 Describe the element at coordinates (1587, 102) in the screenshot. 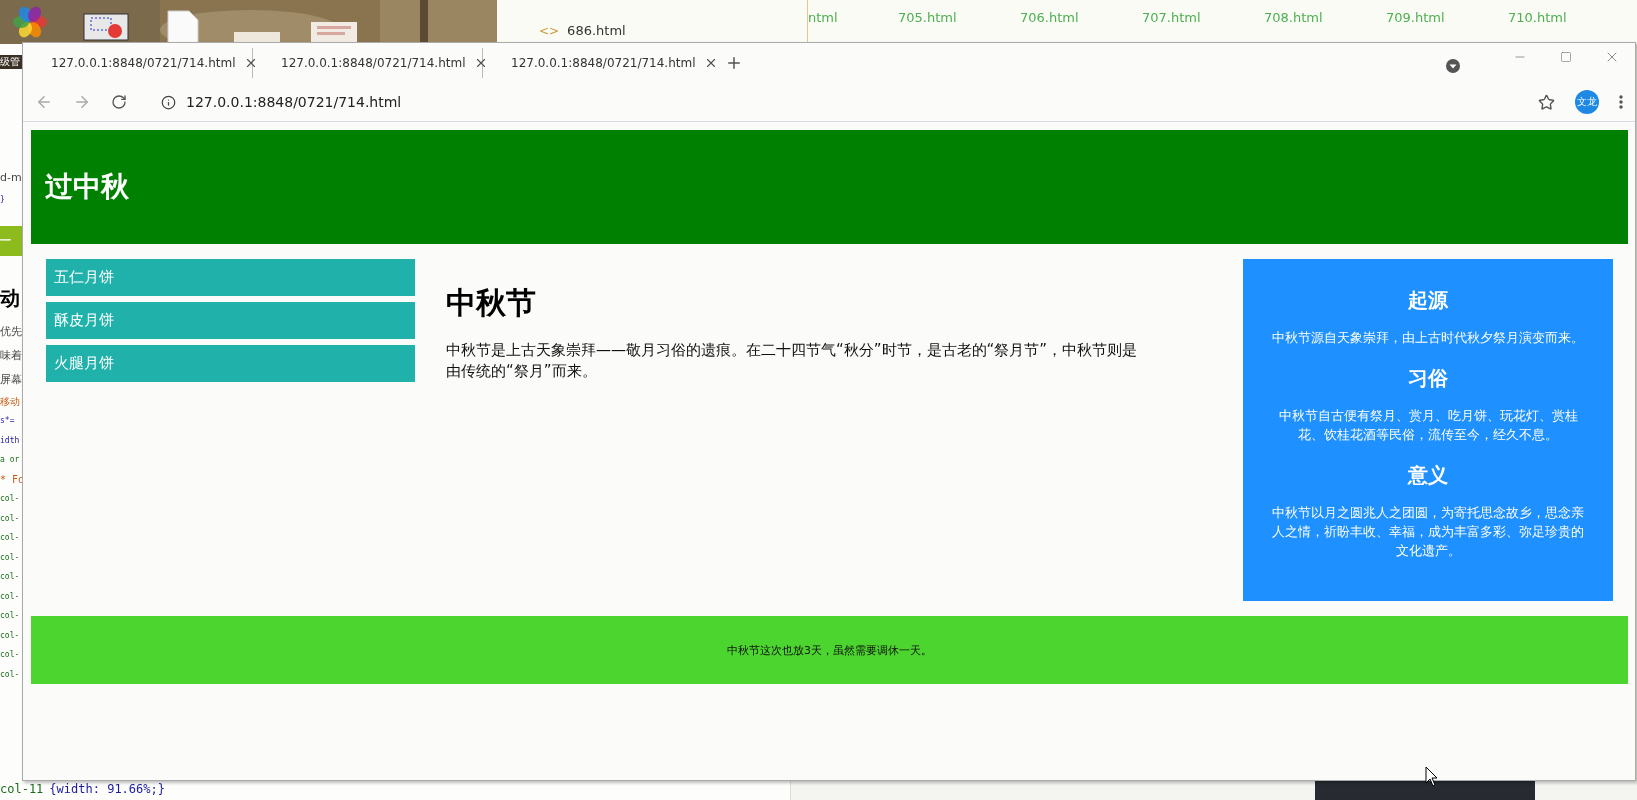

I see `profile-avatar: 文龙` at that location.